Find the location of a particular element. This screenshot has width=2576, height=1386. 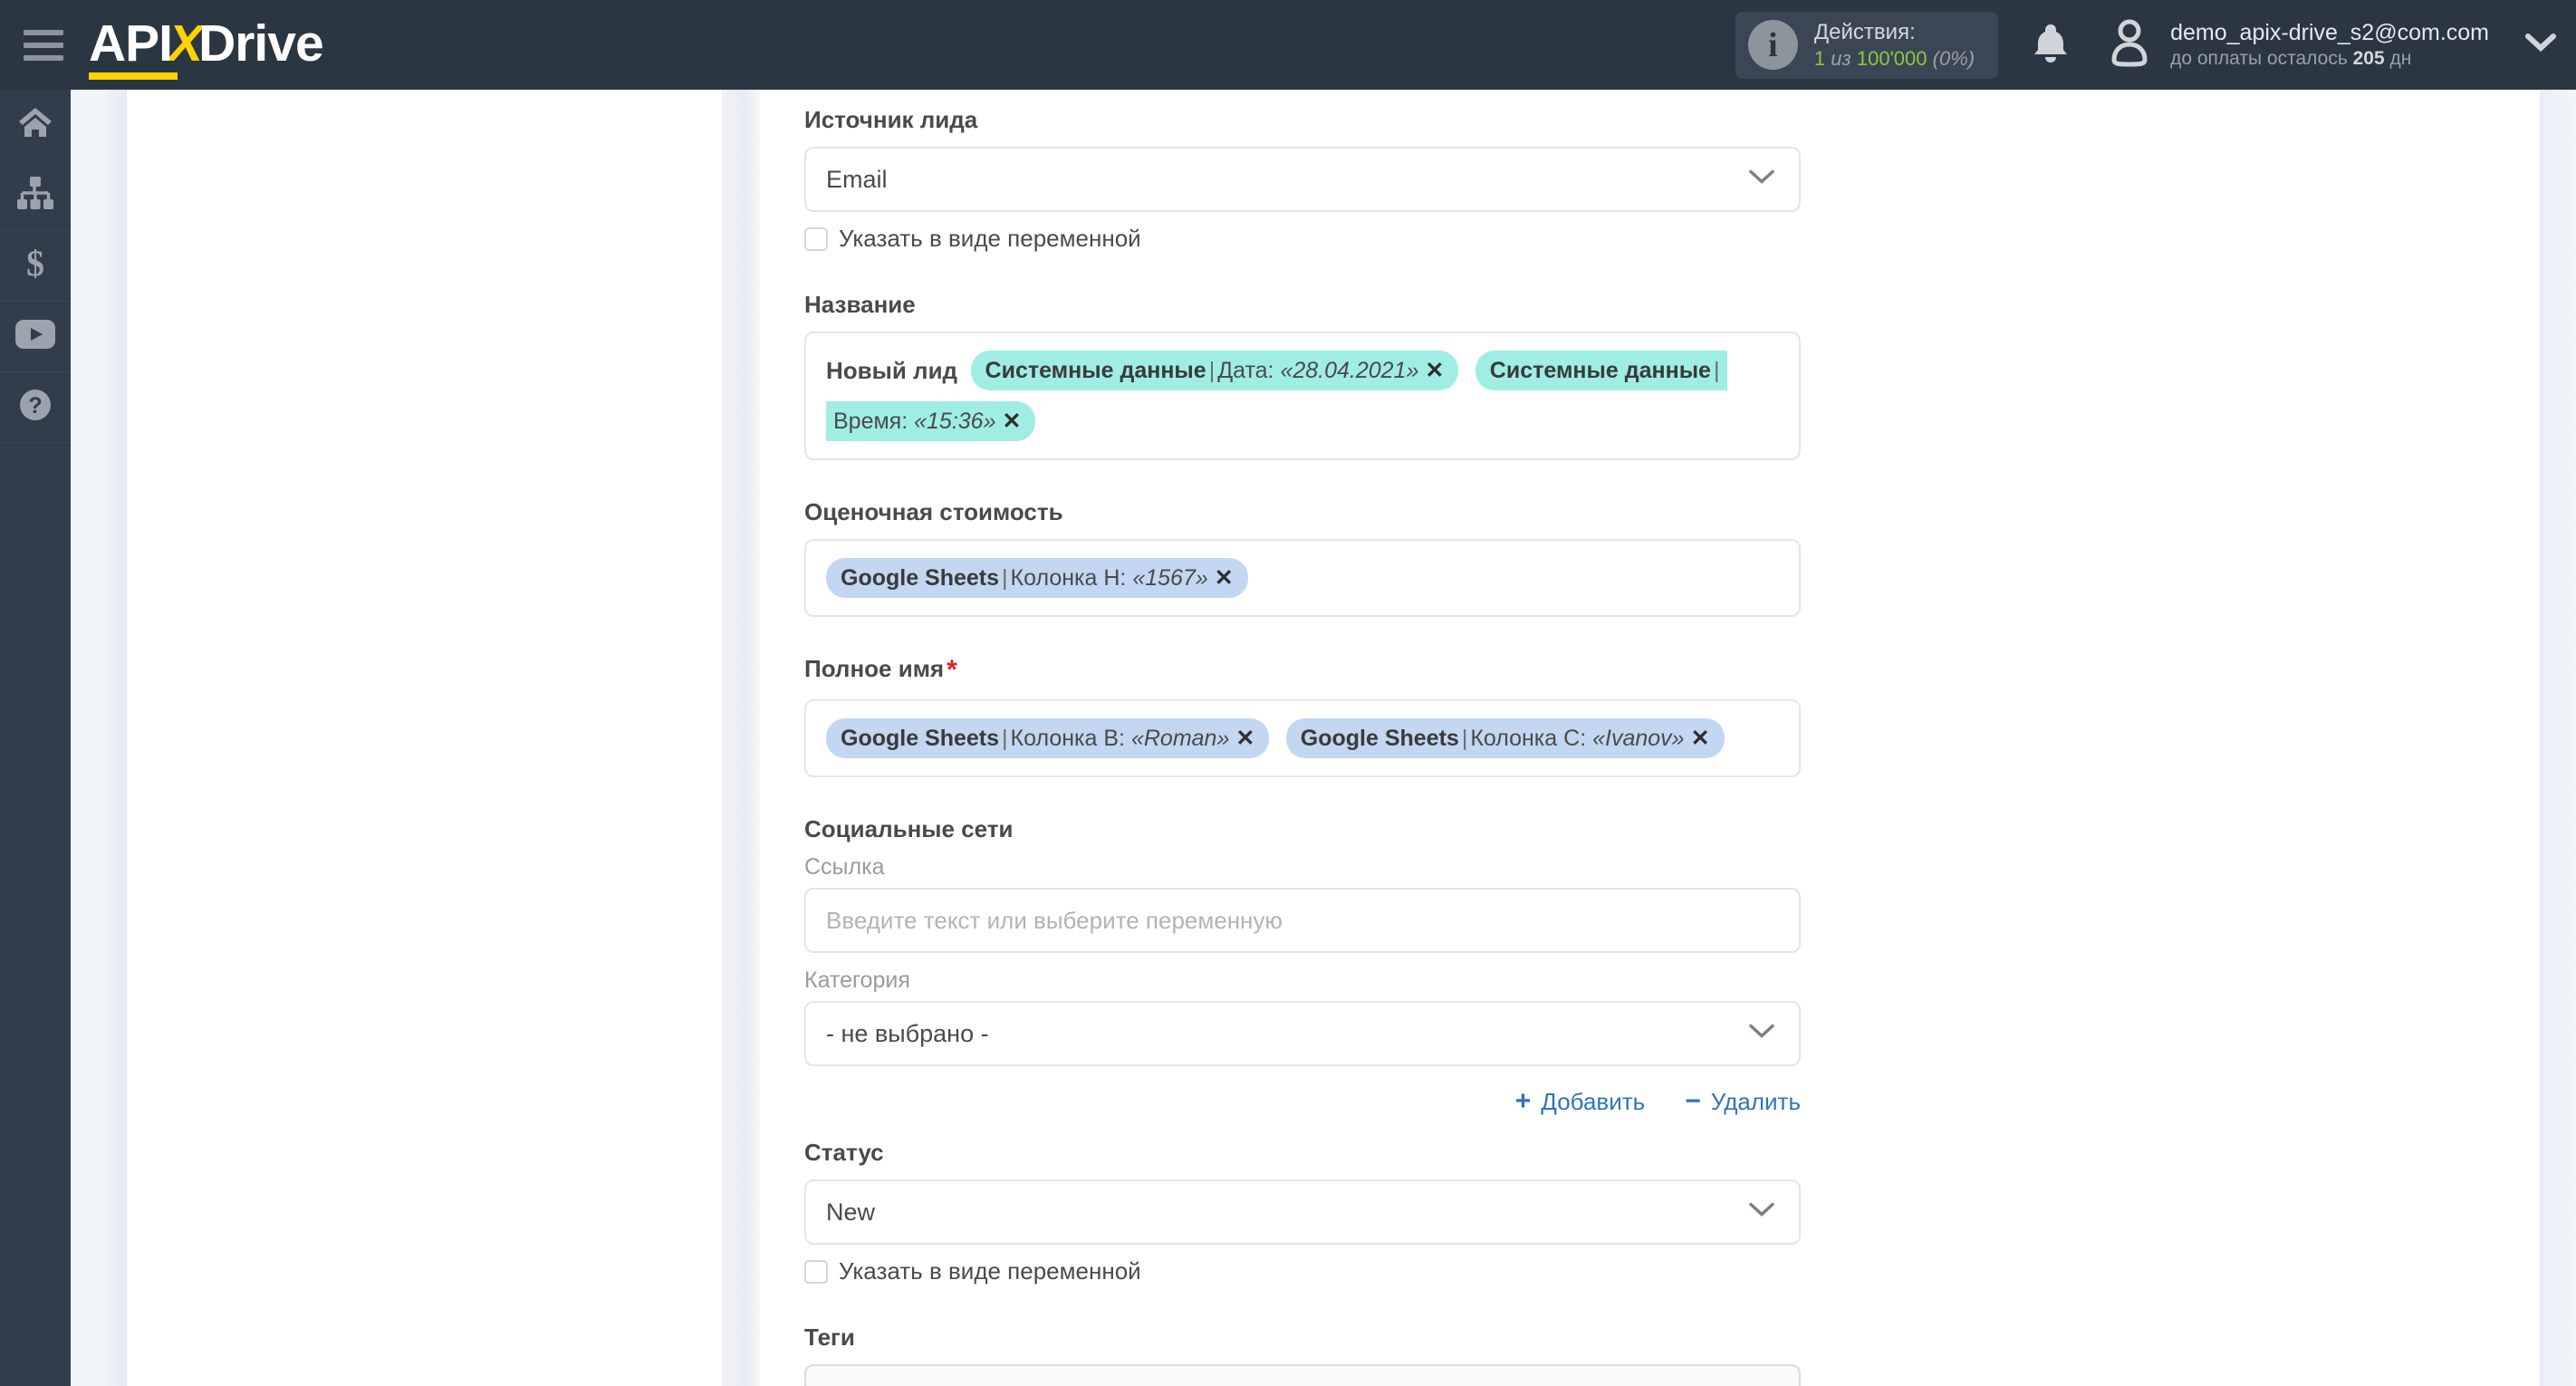

token-field: Время: is located at coordinates (870, 421).